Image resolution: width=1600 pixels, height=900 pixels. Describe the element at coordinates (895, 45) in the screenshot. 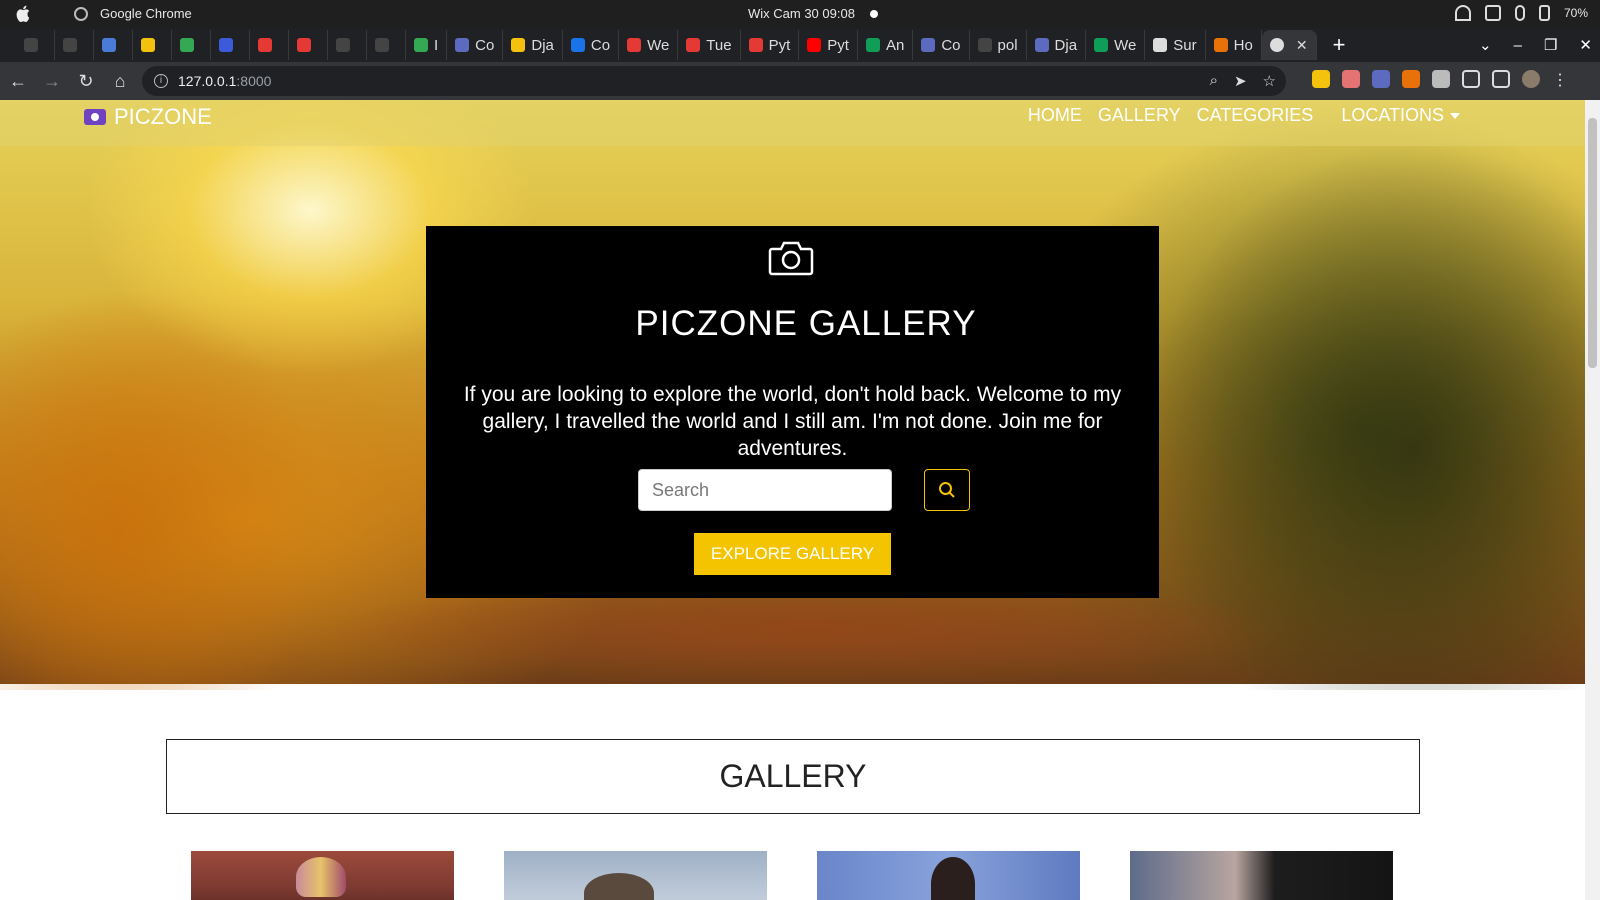

I see `tab-title: An` at that location.